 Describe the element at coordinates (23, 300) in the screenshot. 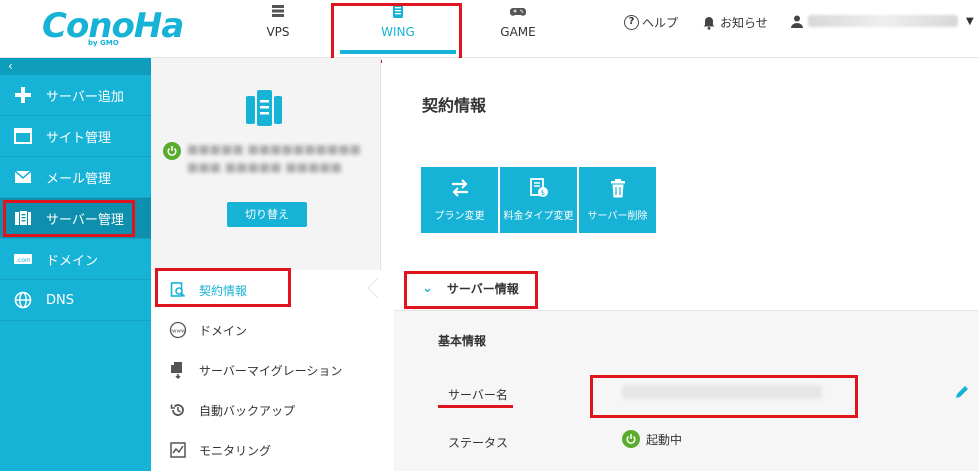

I see `globe-icon` at that location.